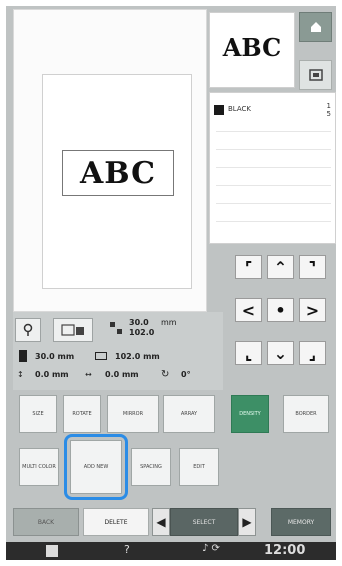 This screenshot has width=342, height=566. Describe the element at coordinates (39, 467) in the screenshot. I see `multi-color-button: MULTI COLOR` at that location.